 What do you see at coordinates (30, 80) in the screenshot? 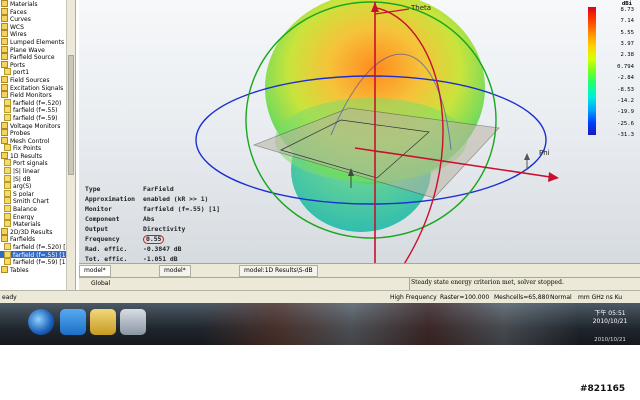
I see `tree-item-label: Field Sources` at bounding box center [30, 80].